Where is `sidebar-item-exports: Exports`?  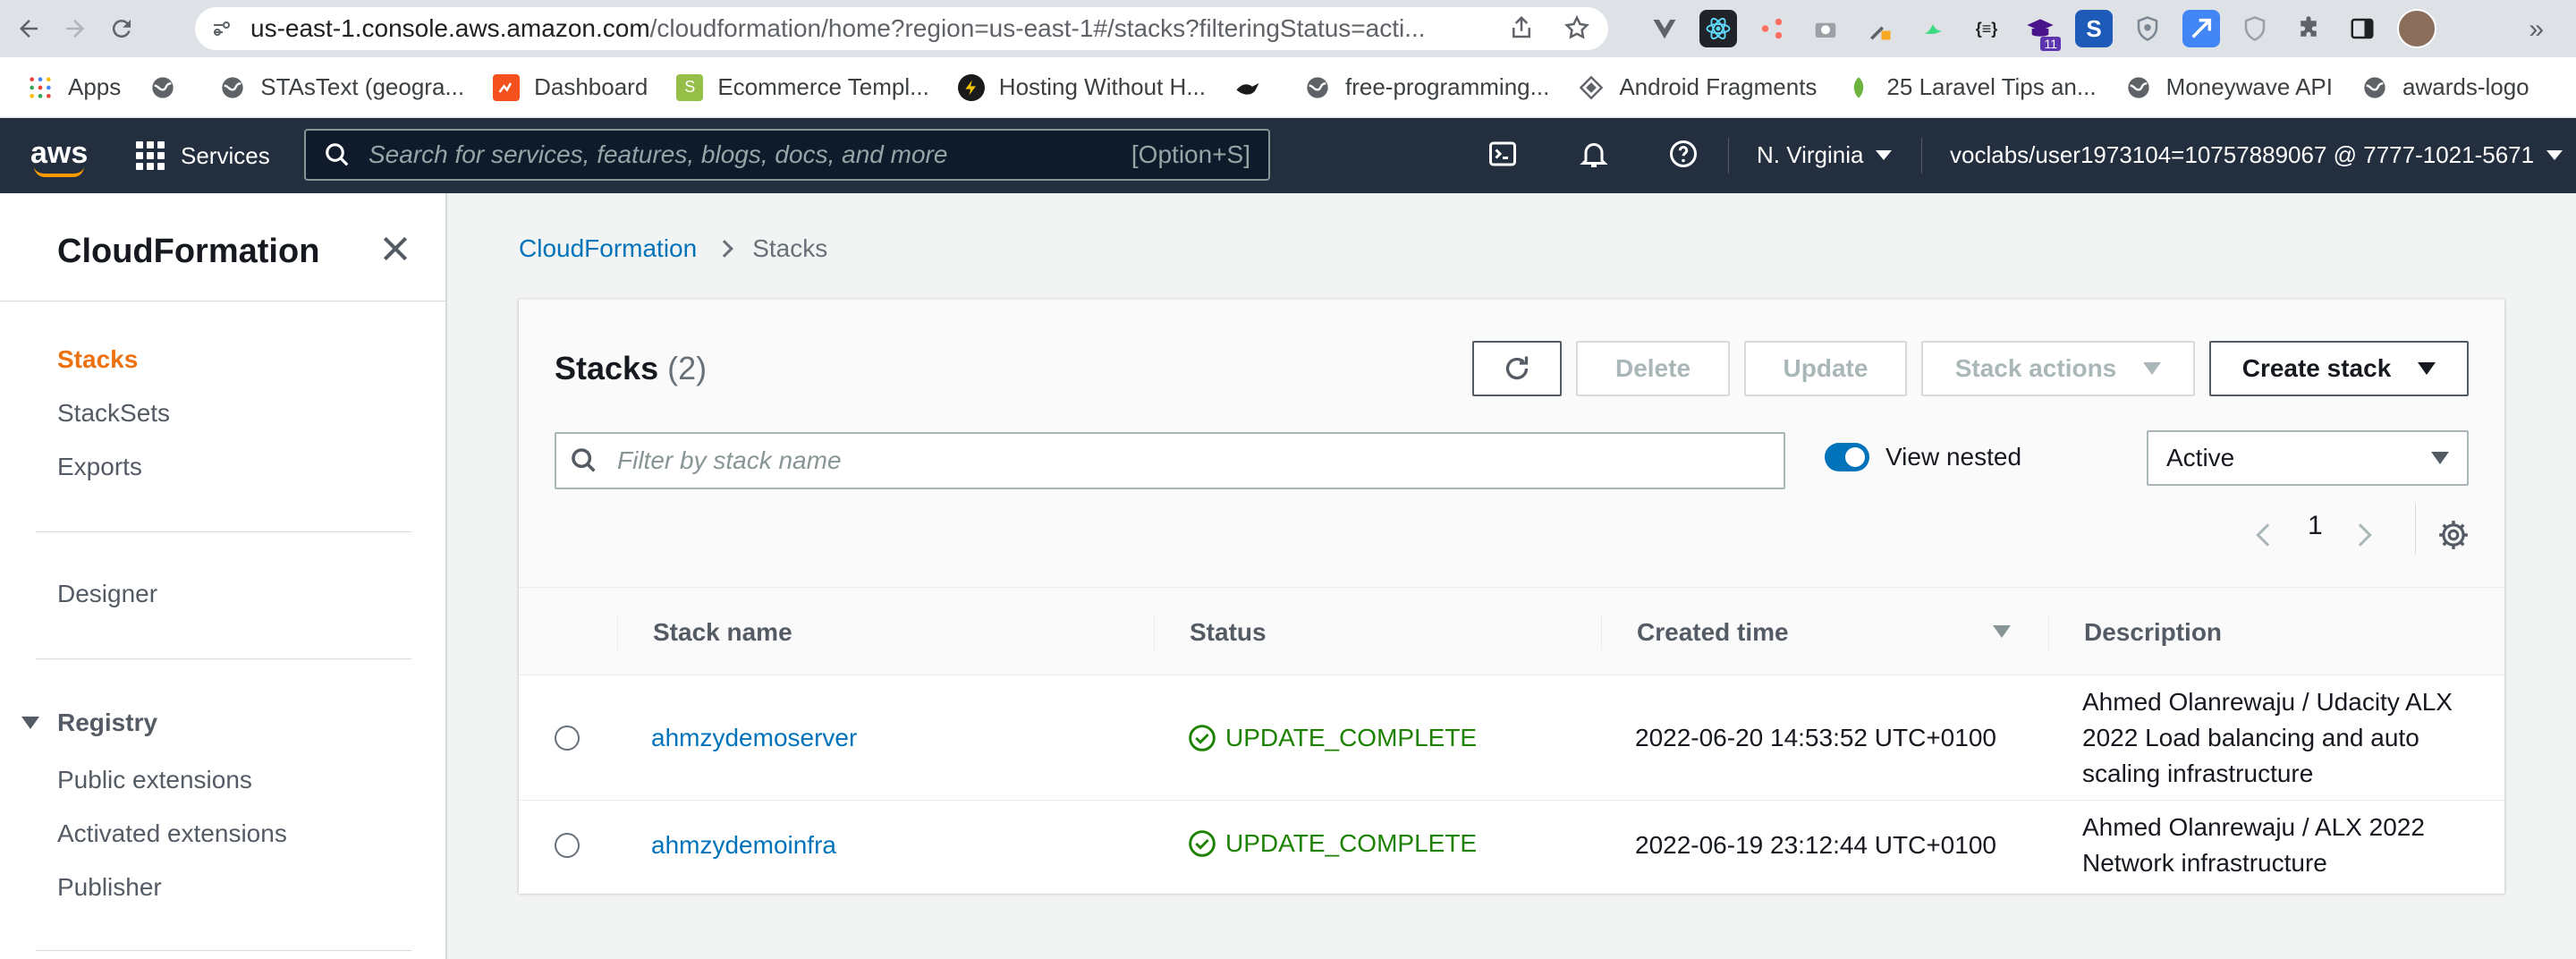
sidebar-item-exports: Exports is located at coordinates (99, 467).